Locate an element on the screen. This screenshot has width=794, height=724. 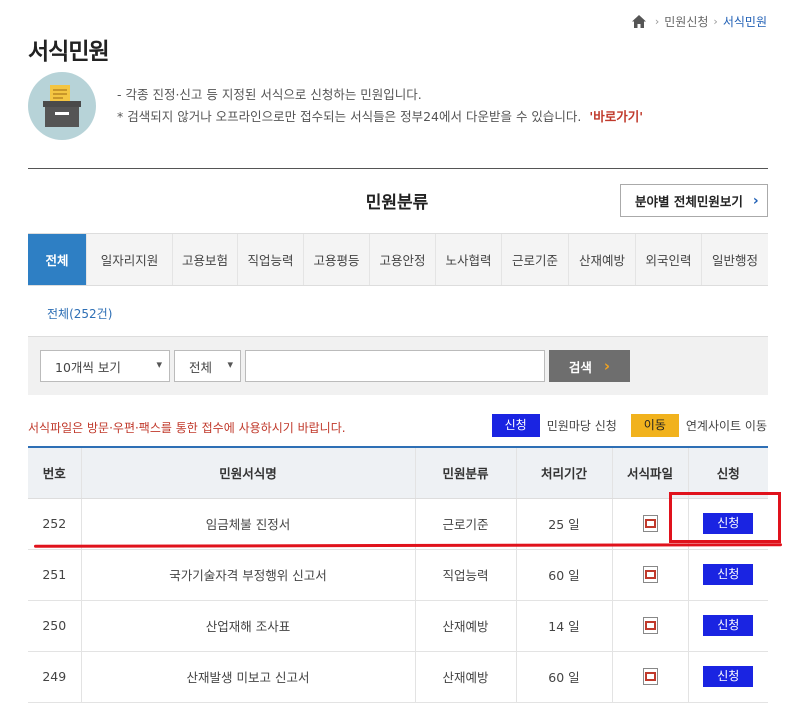
row-no: 252 is located at coordinates (54, 524).